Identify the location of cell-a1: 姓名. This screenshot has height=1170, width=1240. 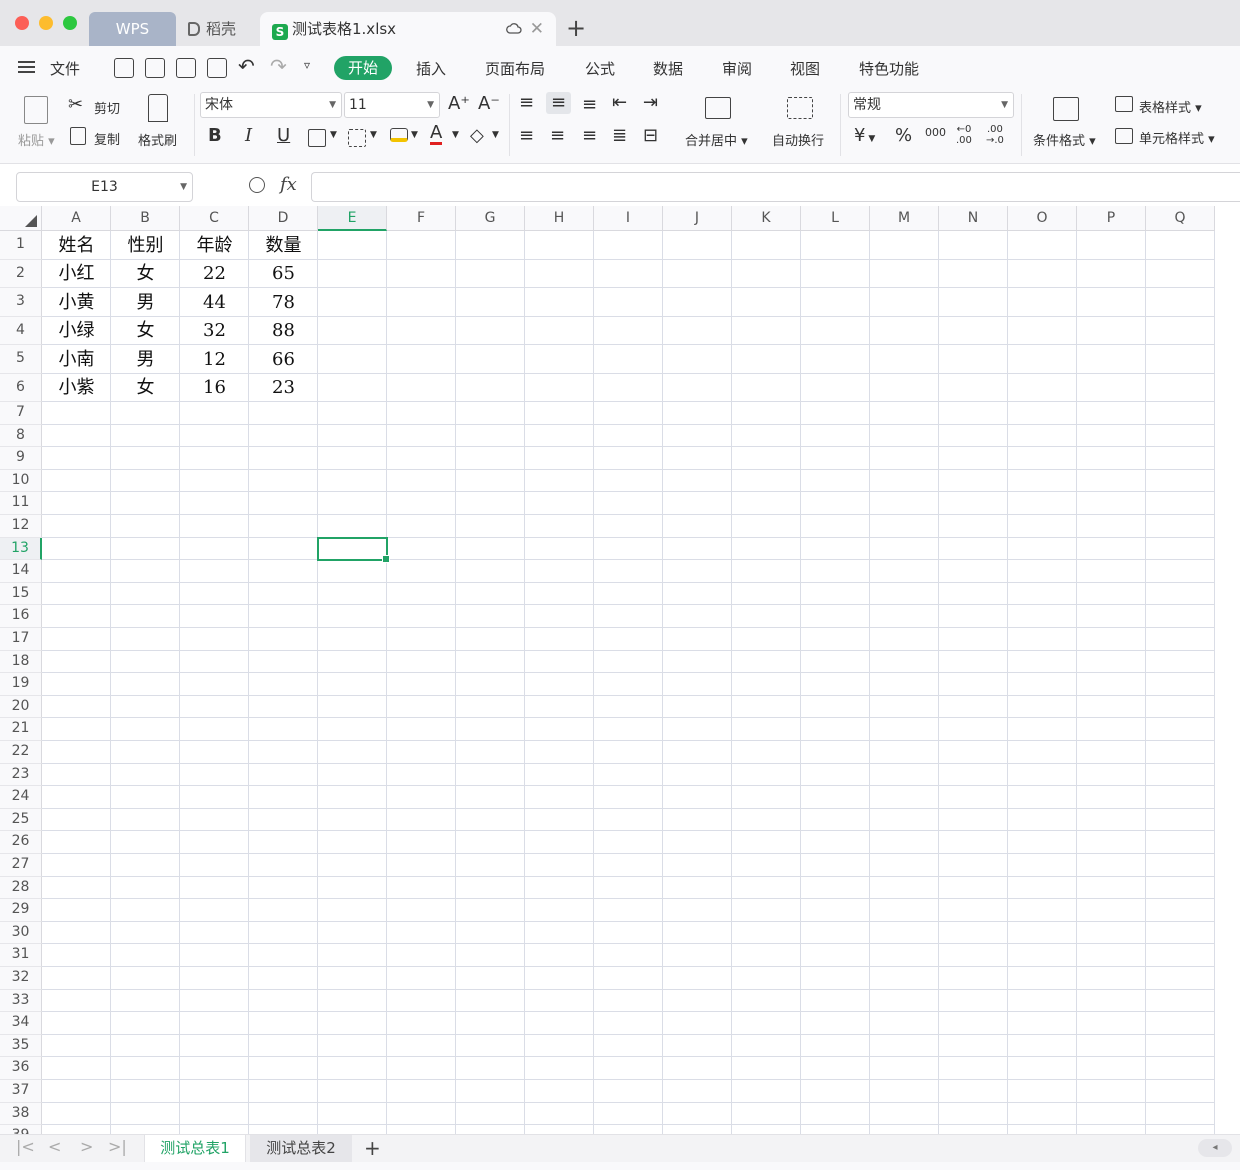
(76, 245).